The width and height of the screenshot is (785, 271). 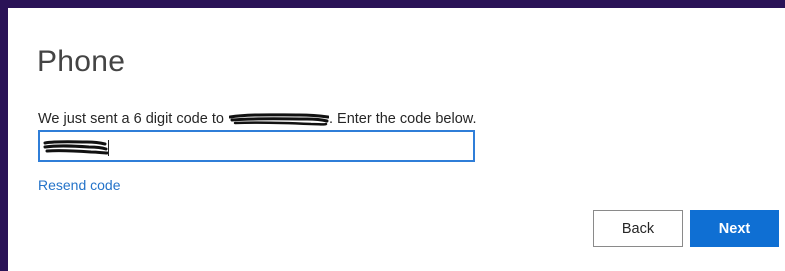 What do you see at coordinates (108, 148) in the screenshot?
I see `text-caret` at bounding box center [108, 148].